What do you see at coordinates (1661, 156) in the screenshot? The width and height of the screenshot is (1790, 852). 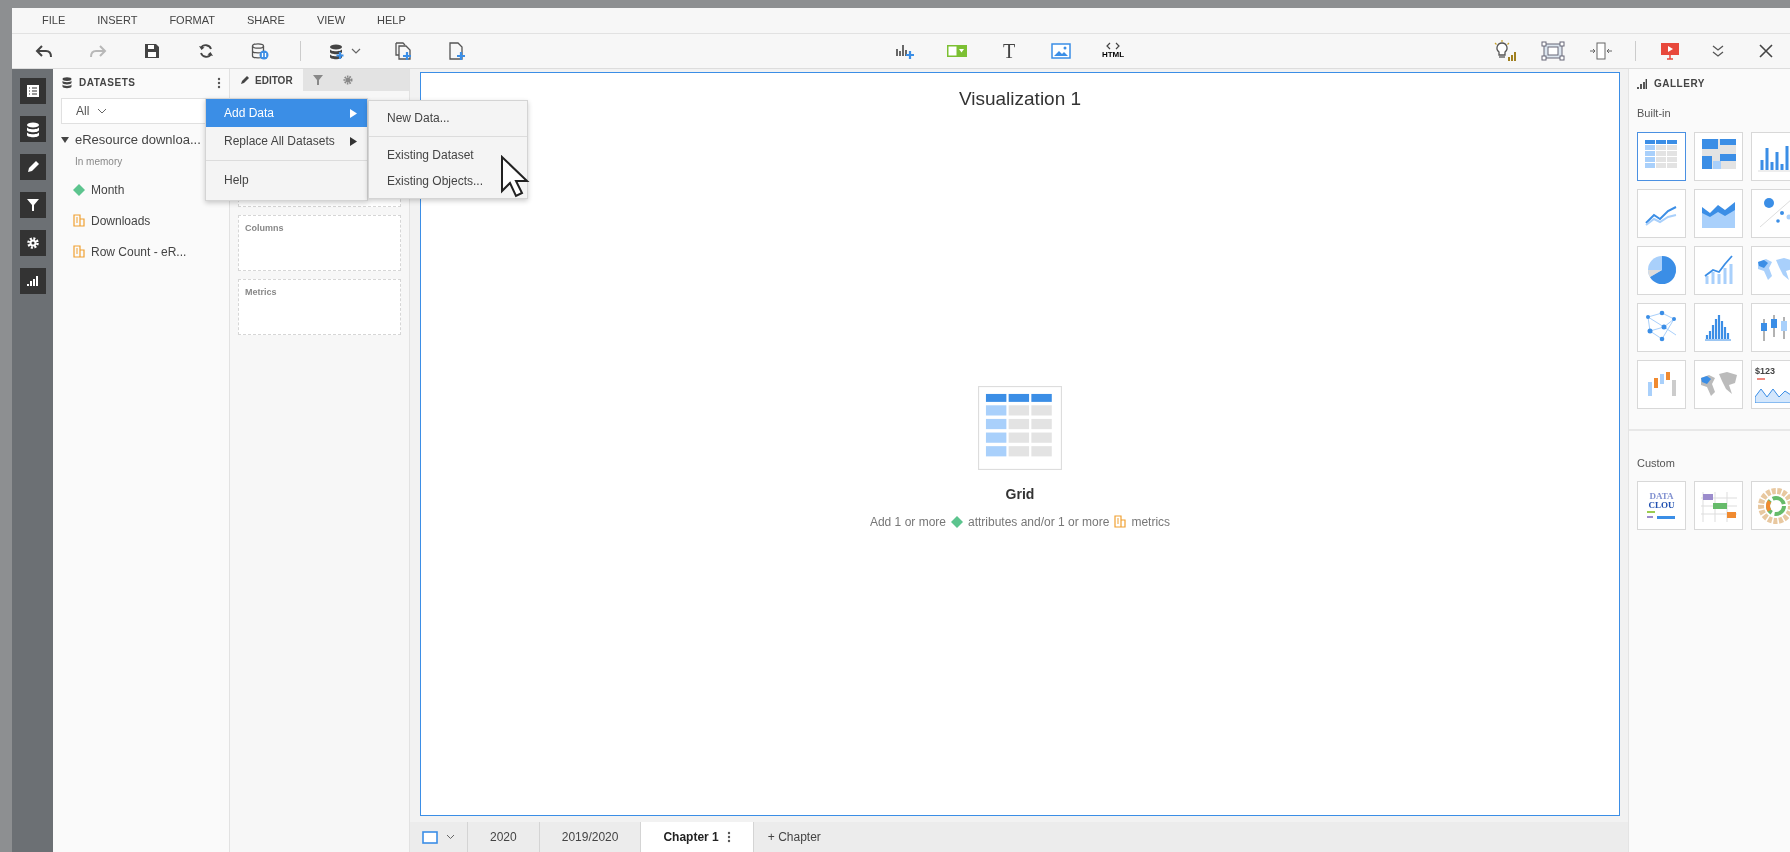 I see `chart-type-button` at bounding box center [1661, 156].